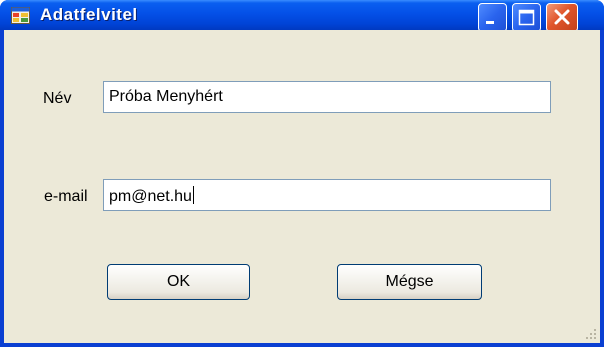 This screenshot has width=604, height=347. What do you see at coordinates (166, 96) in the screenshot?
I see `name-input-value: Próba Menyhért` at bounding box center [166, 96].